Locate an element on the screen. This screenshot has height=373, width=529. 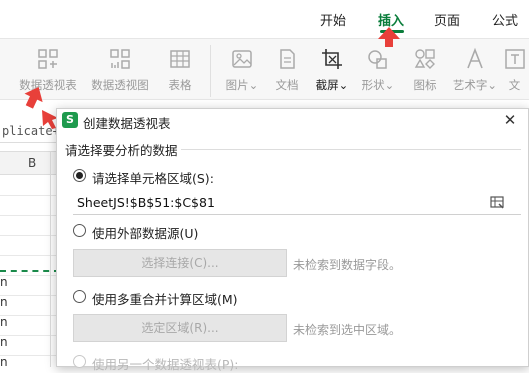
close-icon: ✕ is located at coordinates (510, 120).